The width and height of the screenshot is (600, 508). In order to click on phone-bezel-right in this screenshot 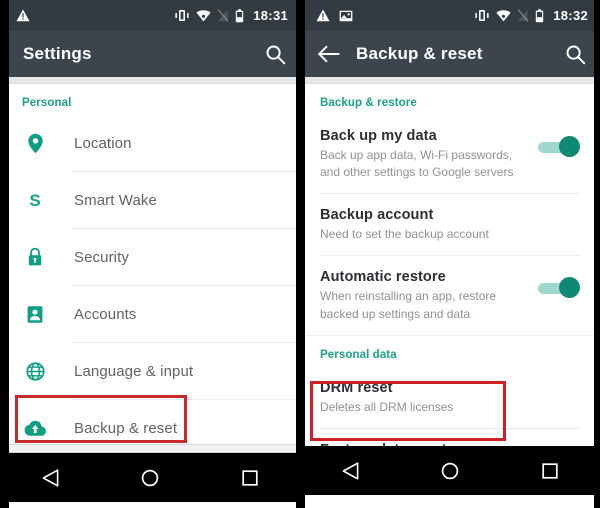, I will do `click(597, 254)`.